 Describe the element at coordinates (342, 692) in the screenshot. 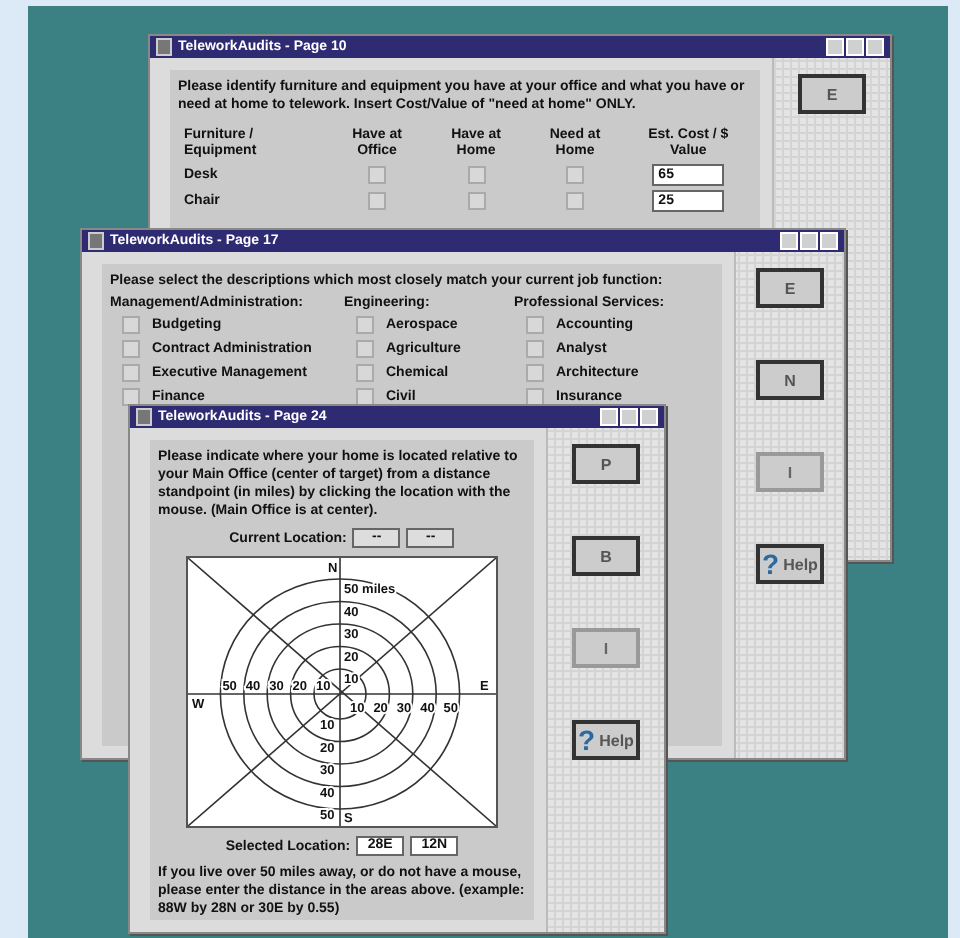

I see `target-drawing` at that location.